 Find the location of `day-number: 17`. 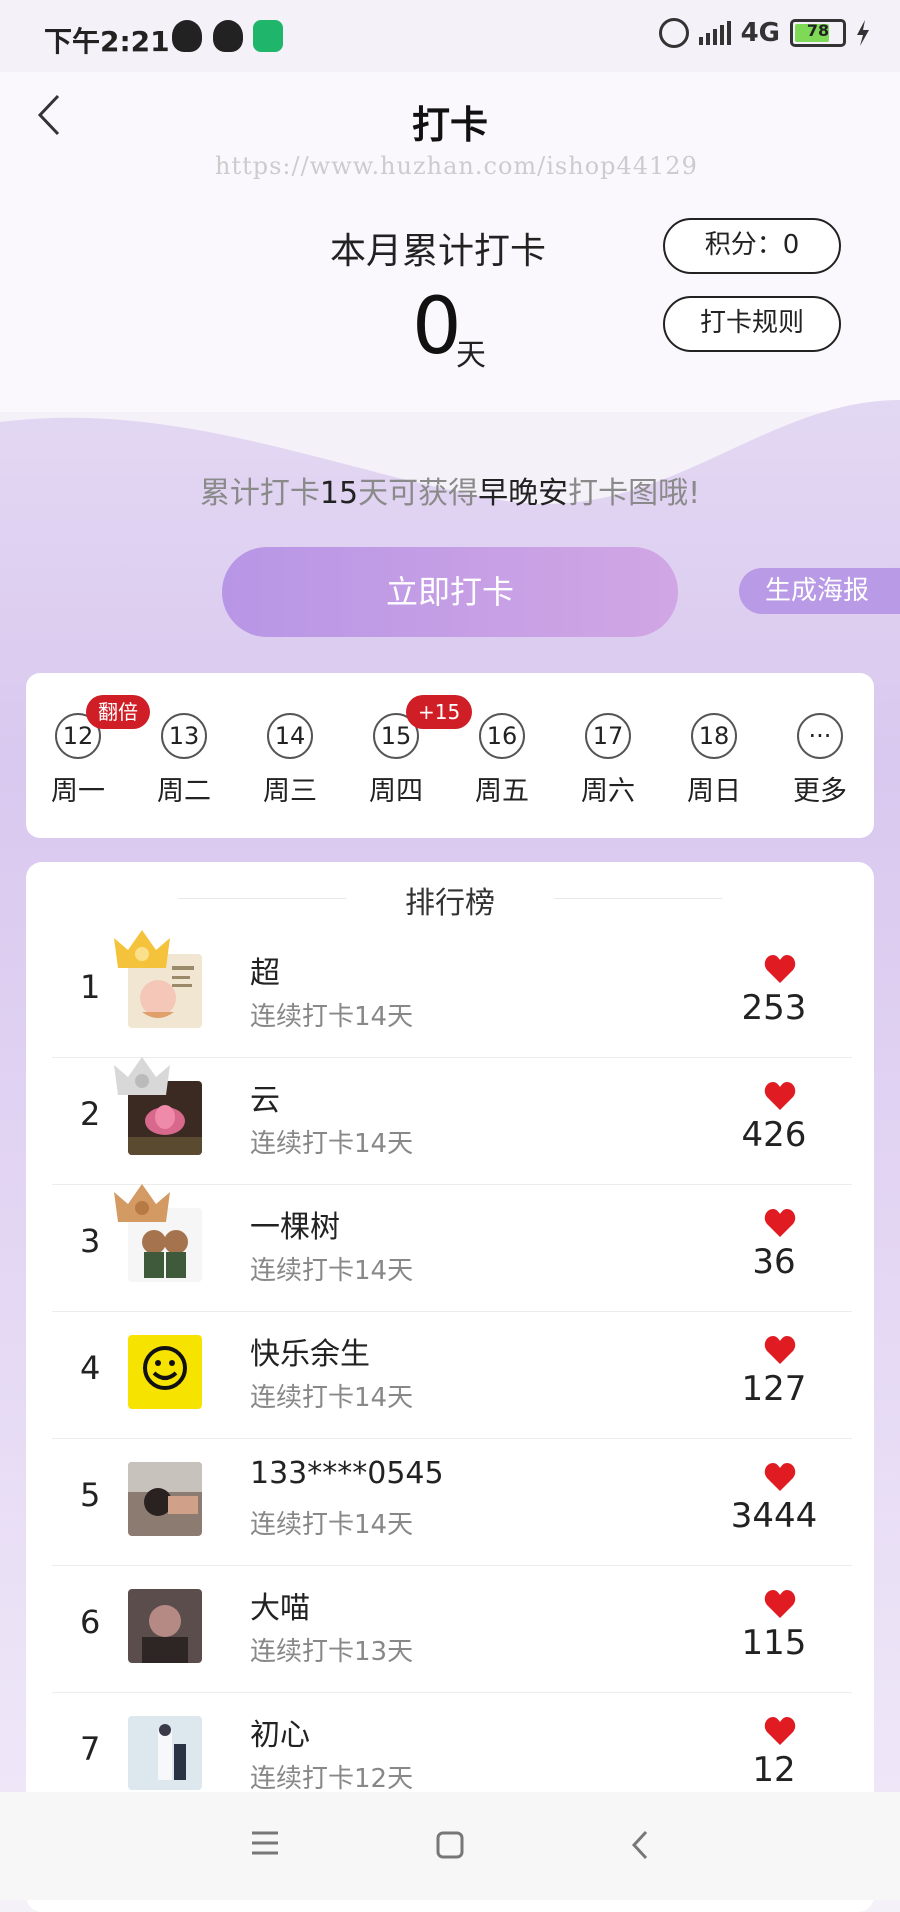

day-number: 17 is located at coordinates (608, 736).